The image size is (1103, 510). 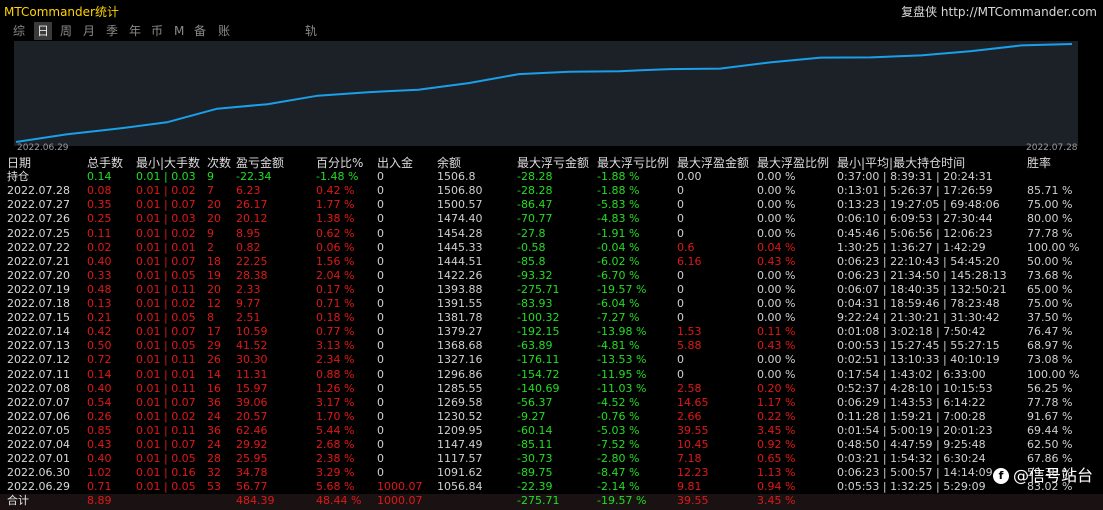 What do you see at coordinates (335, 459) in the screenshot?
I see `row-cell-pct: 2.38 %` at bounding box center [335, 459].